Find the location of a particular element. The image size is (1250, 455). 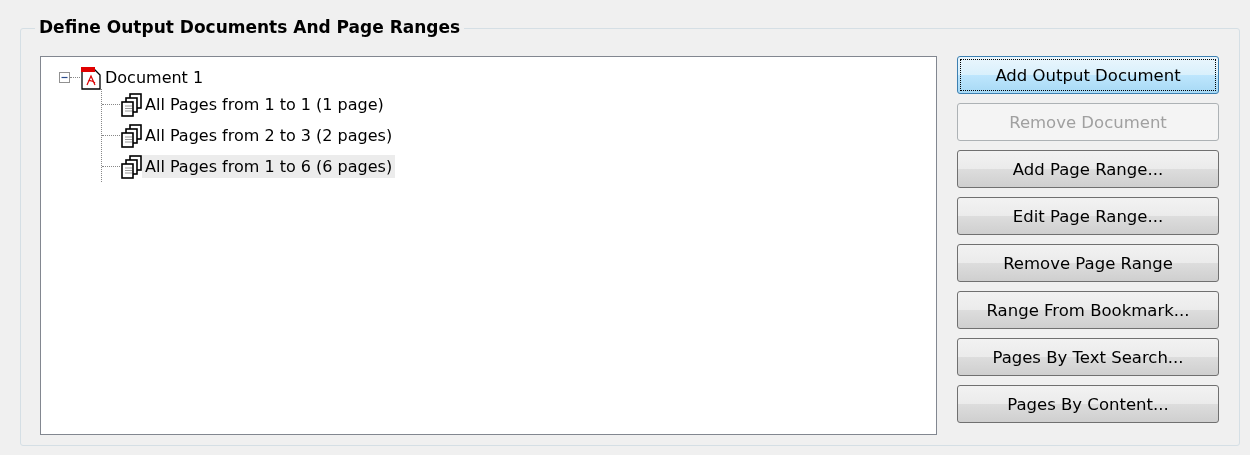

pdf-file-icon is located at coordinates (91, 77).